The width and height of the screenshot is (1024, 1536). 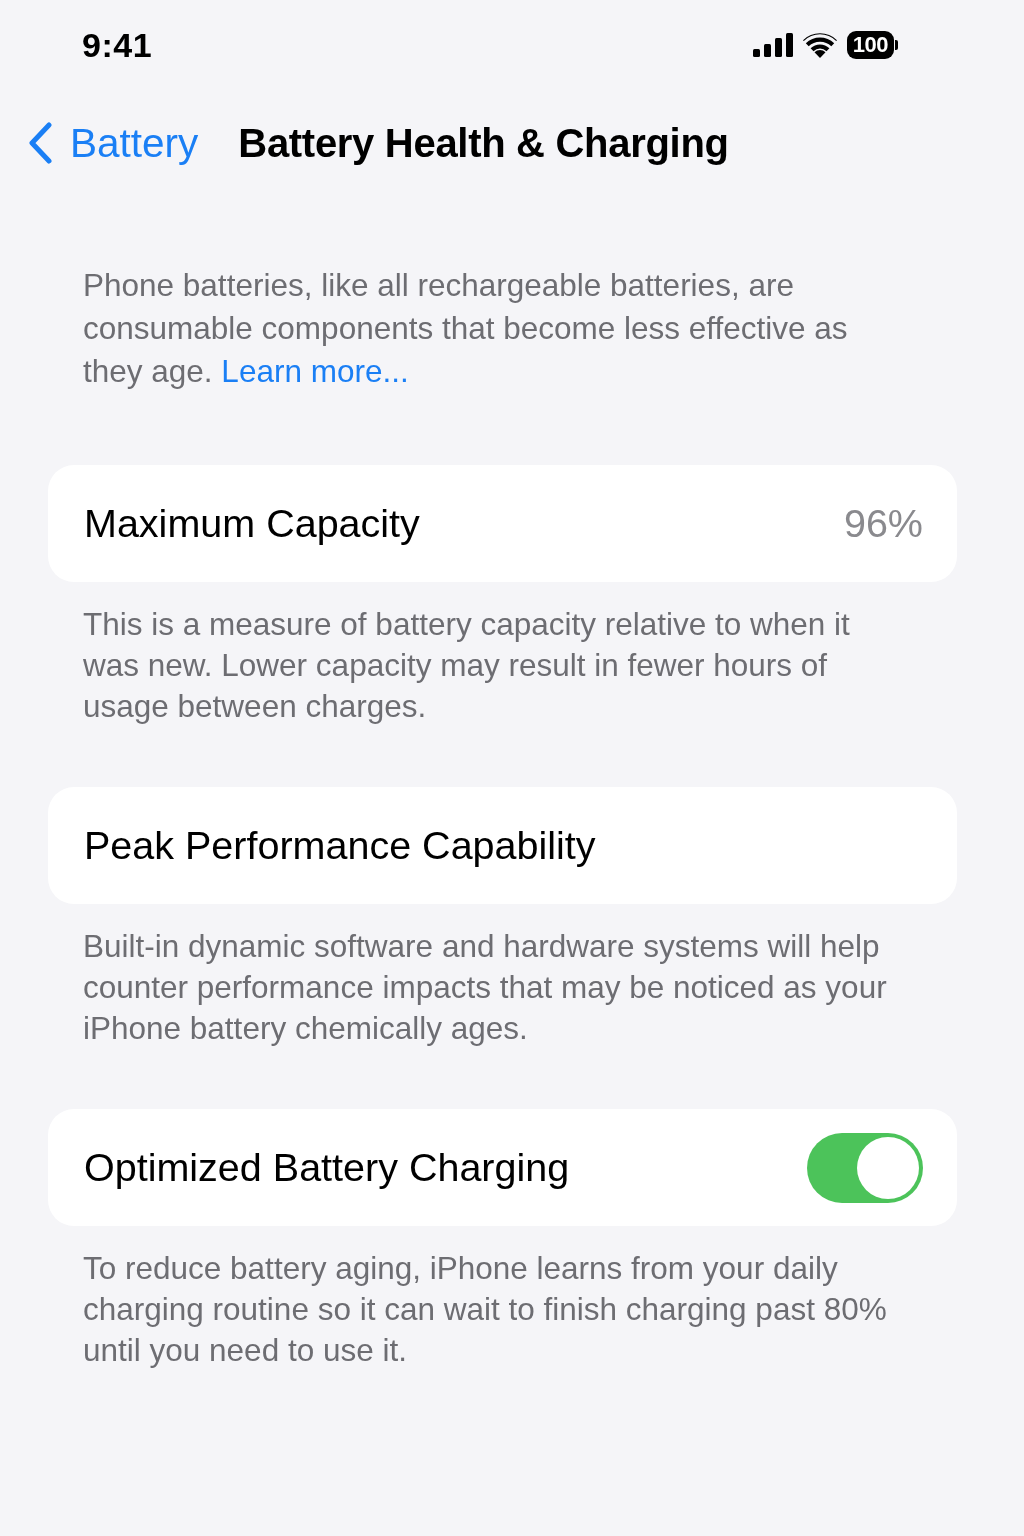 What do you see at coordinates (502, 523) in the screenshot?
I see `settings-card: Maximum Capacity 96%` at bounding box center [502, 523].